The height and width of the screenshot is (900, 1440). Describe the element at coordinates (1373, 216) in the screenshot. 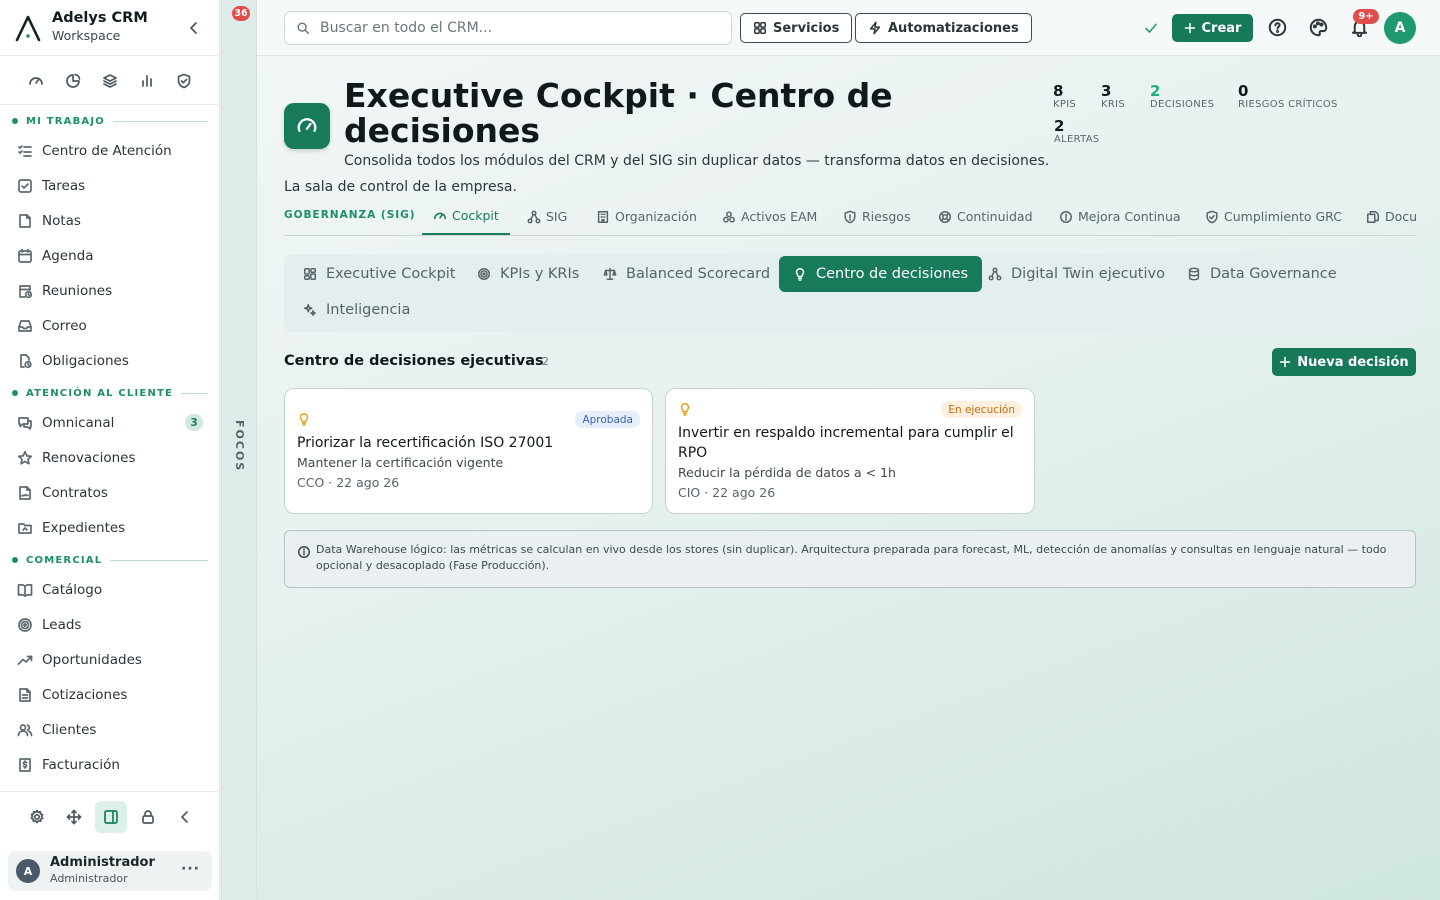

I see `files-icon` at that location.